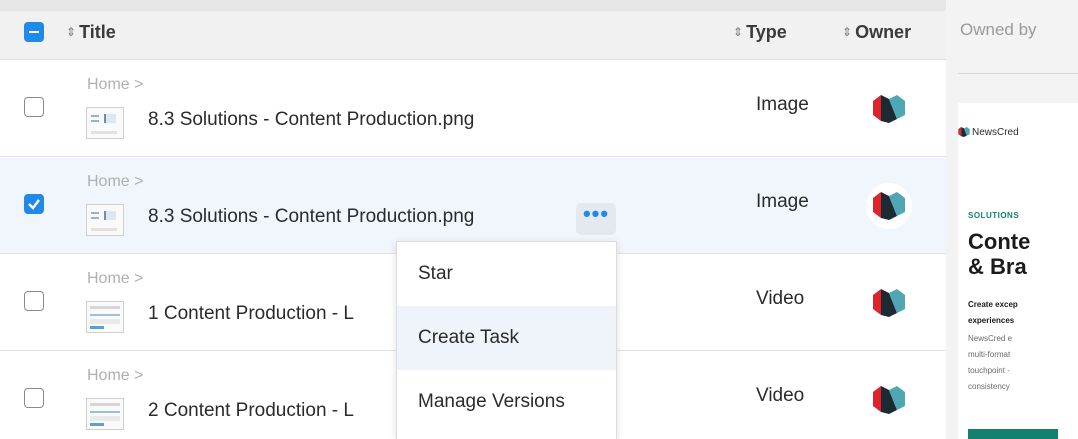  Describe the element at coordinates (1018, 73) in the screenshot. I see `divider` at that location.